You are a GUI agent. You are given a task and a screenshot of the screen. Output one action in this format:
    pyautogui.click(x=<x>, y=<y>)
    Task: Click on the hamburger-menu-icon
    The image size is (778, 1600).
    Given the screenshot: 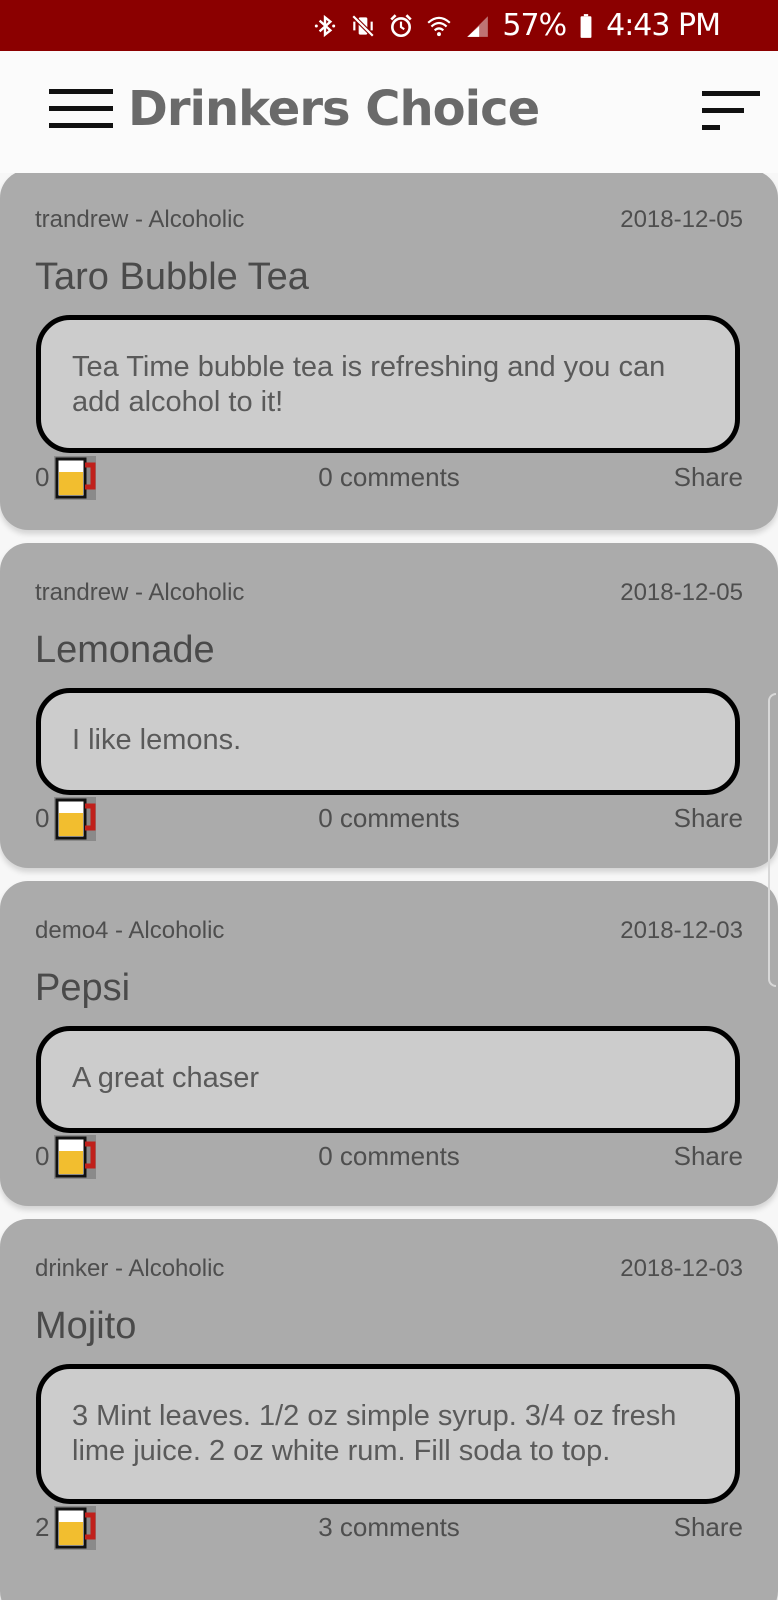 What is the action you would take?
    pyautogui.click(x=81, y=109)
    